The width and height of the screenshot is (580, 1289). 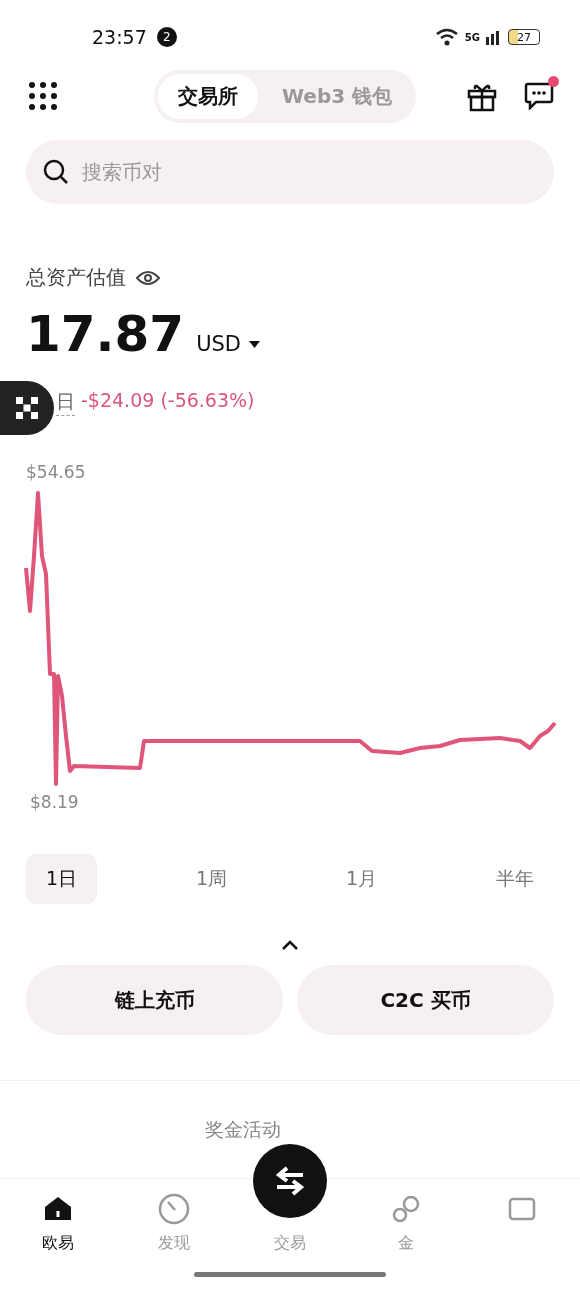 What do you see at coordinates (255, 344) in the screenshot?
I see `caret-icon` at bounding box center [255, 344].